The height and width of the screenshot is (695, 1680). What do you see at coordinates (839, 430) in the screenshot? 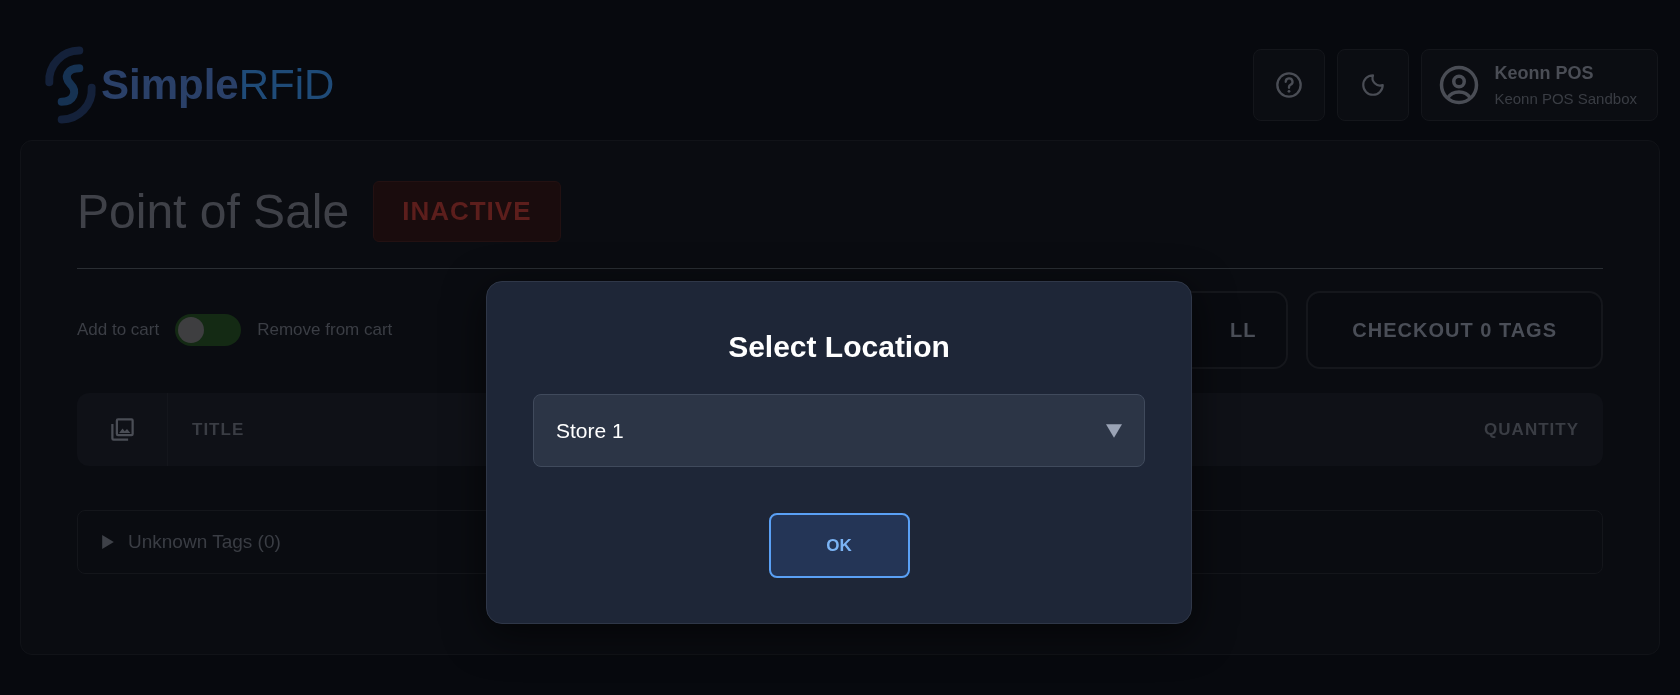
I see `location-select: Store 1` at bounding box center [839, 430].